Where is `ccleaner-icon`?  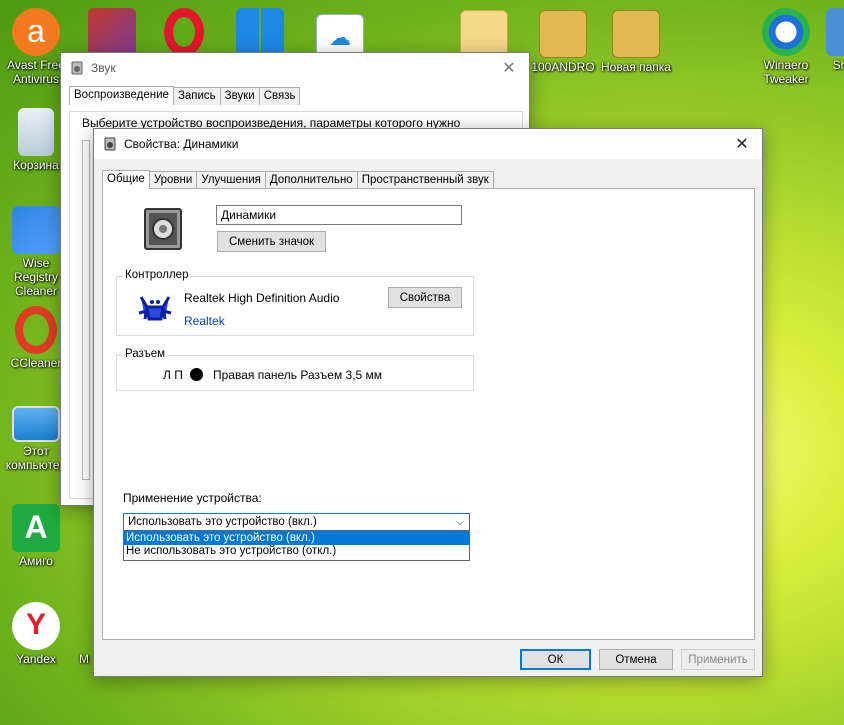 ccleaner-icon is located at coordinates (36, 330).